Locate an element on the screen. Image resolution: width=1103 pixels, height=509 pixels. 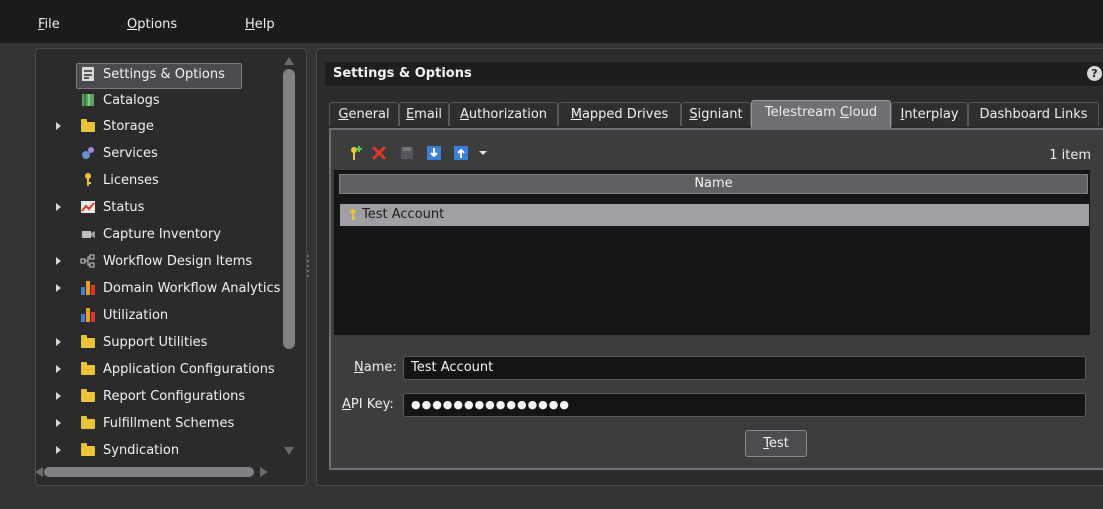
tree-item-label: Services is located at coordinates (130, 153).